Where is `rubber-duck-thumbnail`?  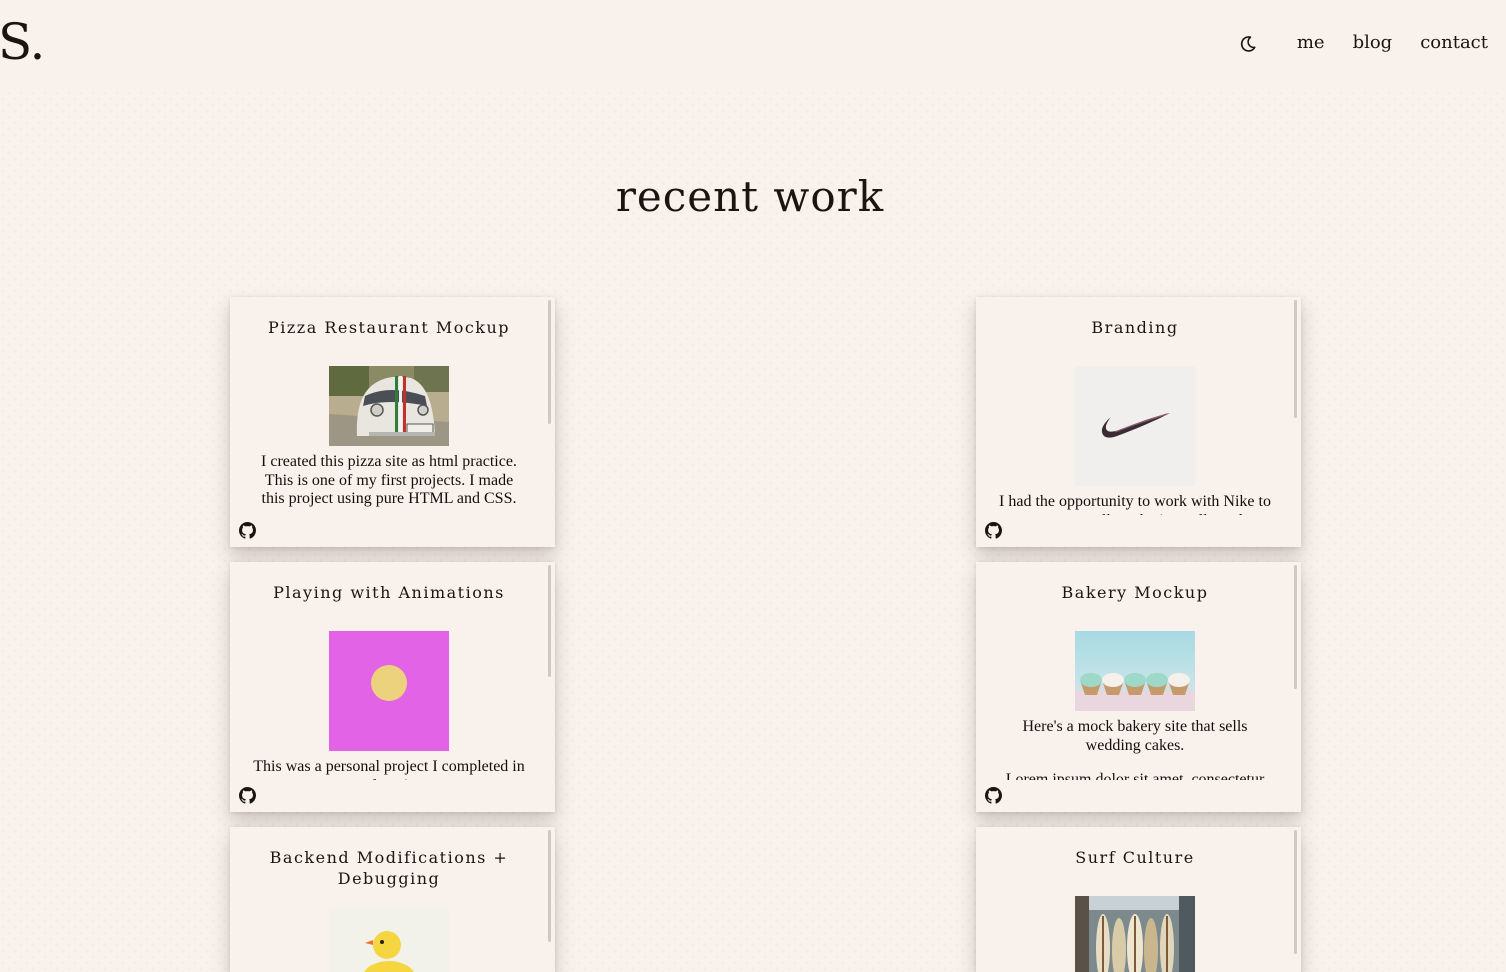 rubber-duck-thumbnail is located at coordinates (389, 939).